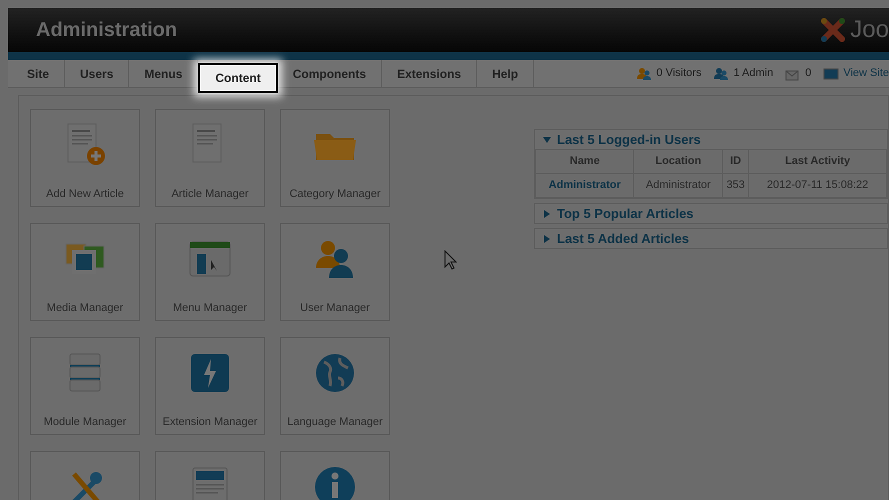 The image size is (889, 500). What do you see at coordinates (97, 73) in the screenshot?
I see `menu-tab: Users` at bounding box center [97, 73].